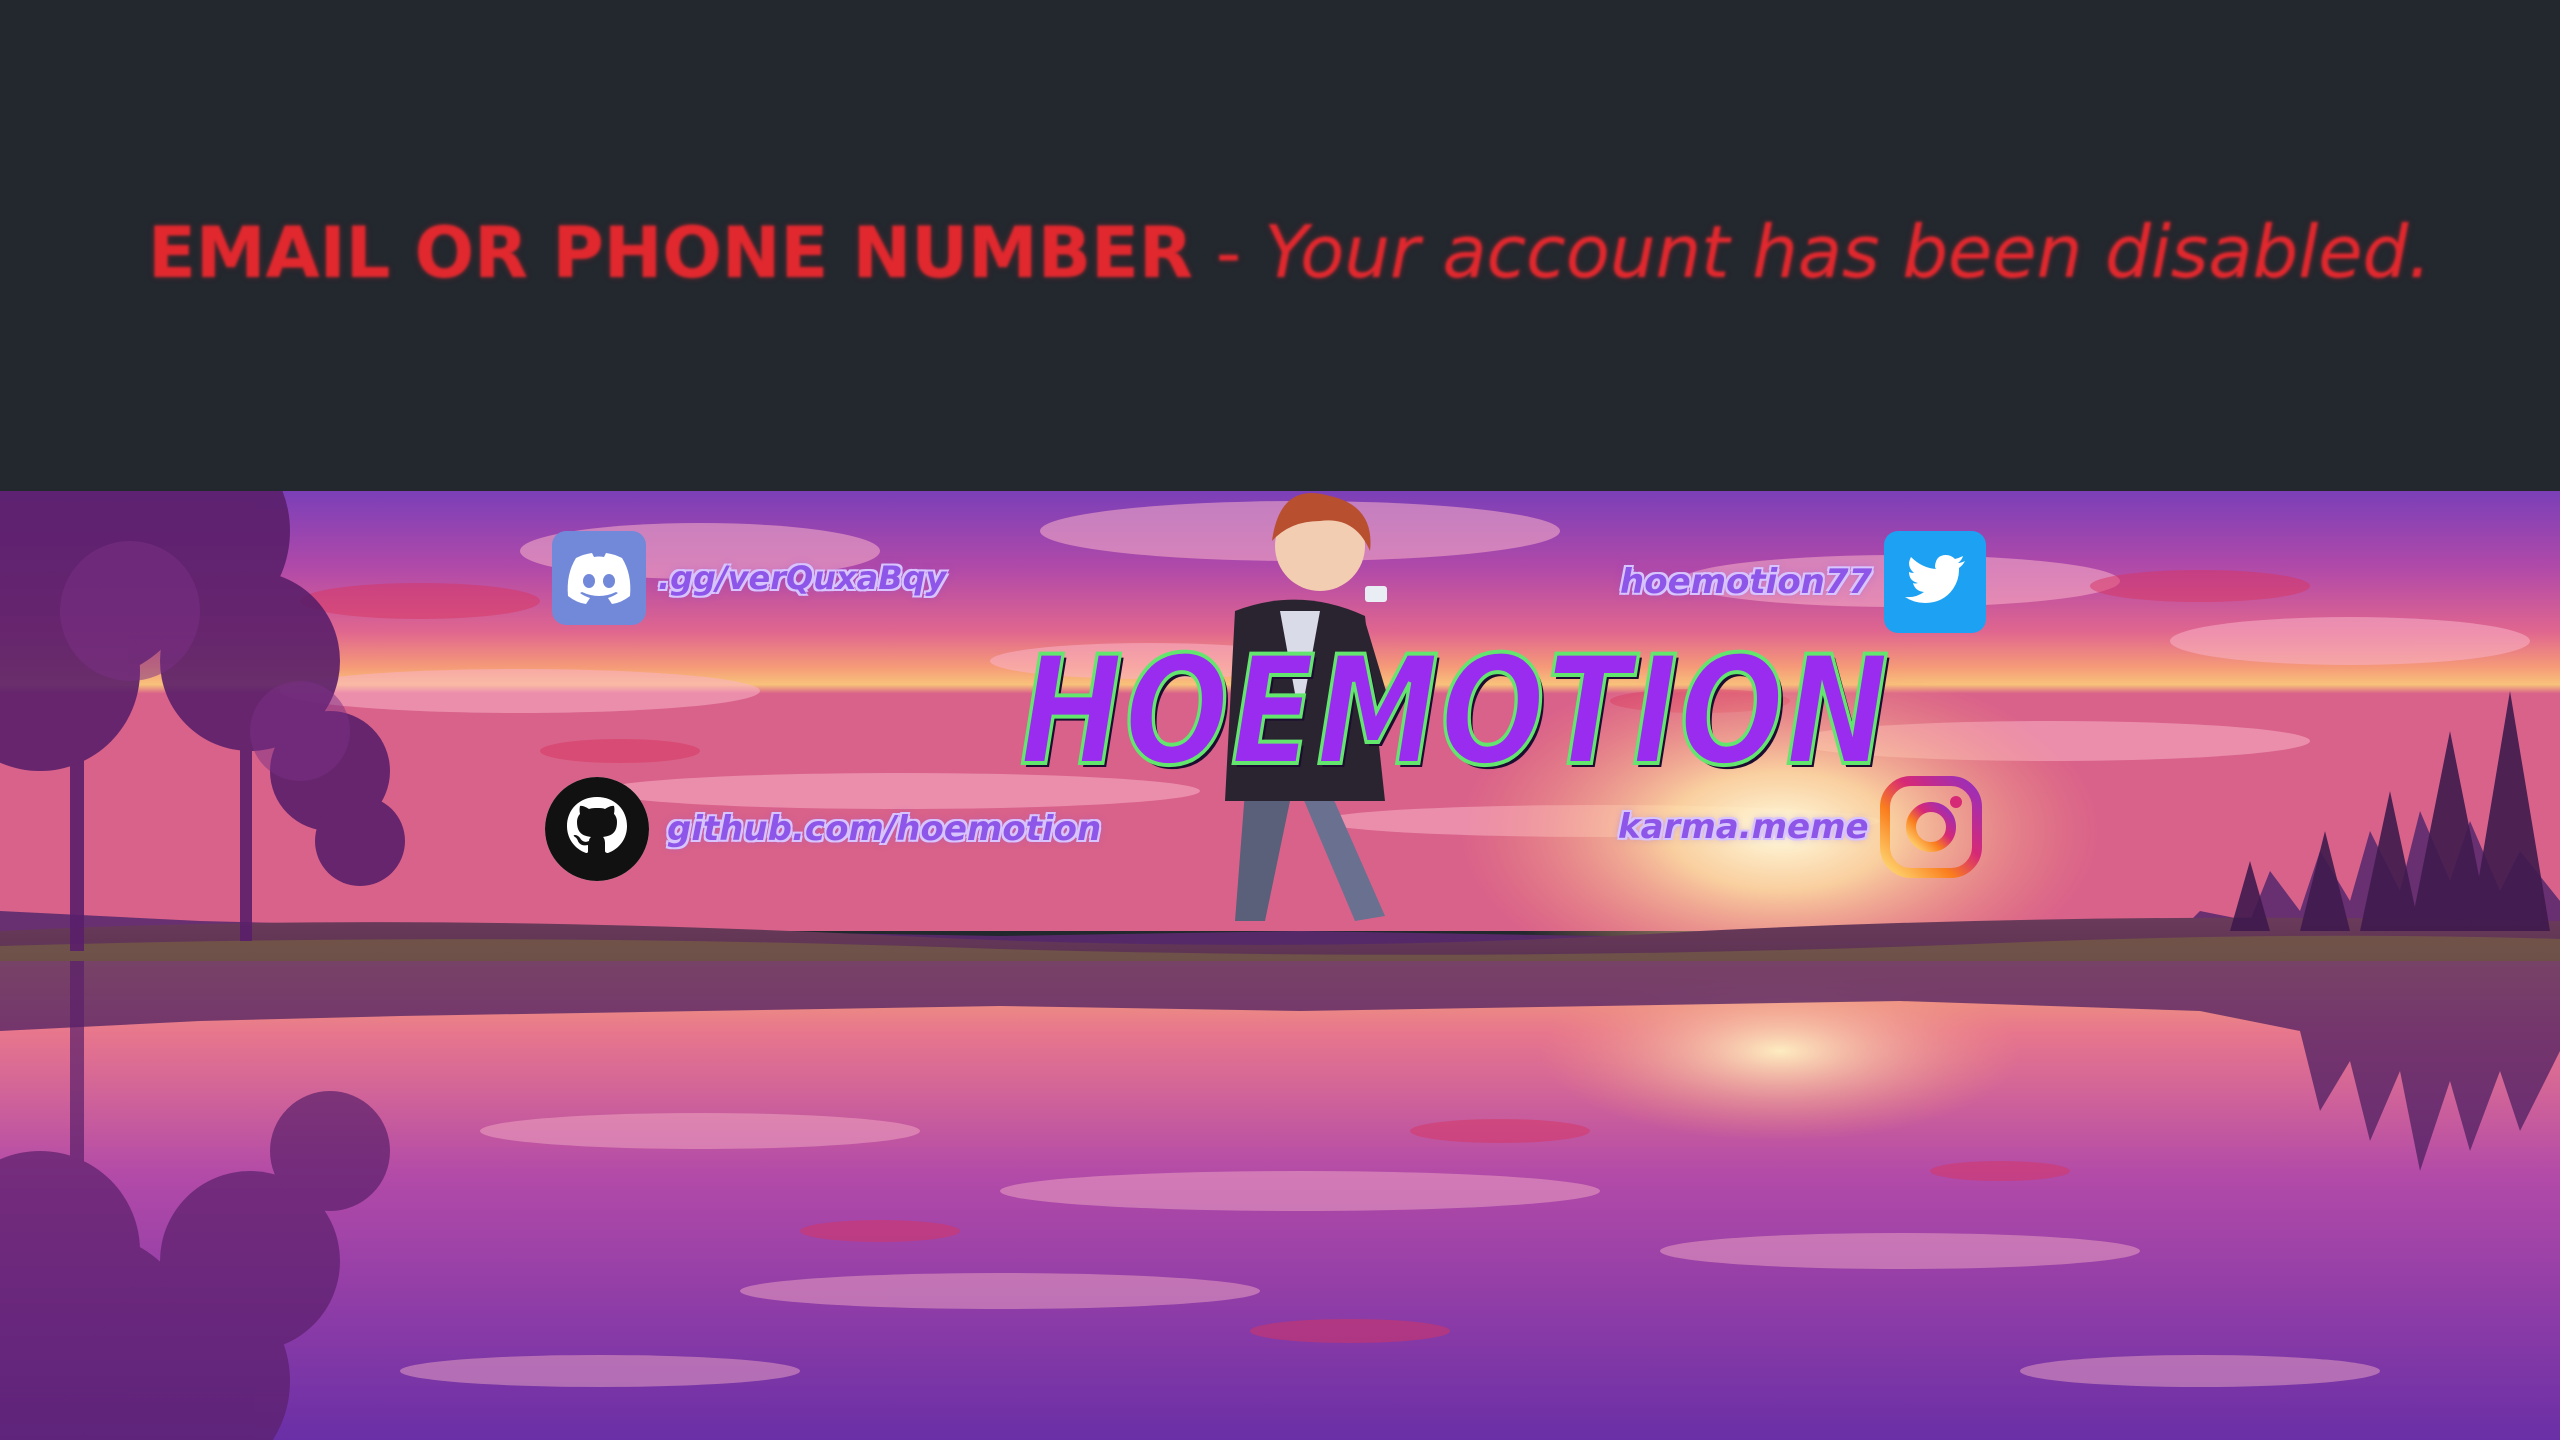 The height and width of the screenshot is (1440, 2560). What do you see at coordinates (1746, 582) in the screenshot?
I see `twitter-label: hoemotion77` at bounding box center [1746, 582].